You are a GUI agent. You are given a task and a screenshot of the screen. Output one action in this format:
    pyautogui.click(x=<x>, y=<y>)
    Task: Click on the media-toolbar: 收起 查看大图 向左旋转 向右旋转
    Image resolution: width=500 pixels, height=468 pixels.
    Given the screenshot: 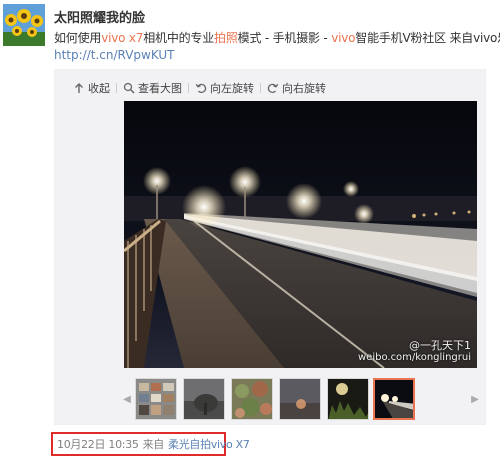 What is the action you would take?
    pyautogui.click(x=199, y=88)
    